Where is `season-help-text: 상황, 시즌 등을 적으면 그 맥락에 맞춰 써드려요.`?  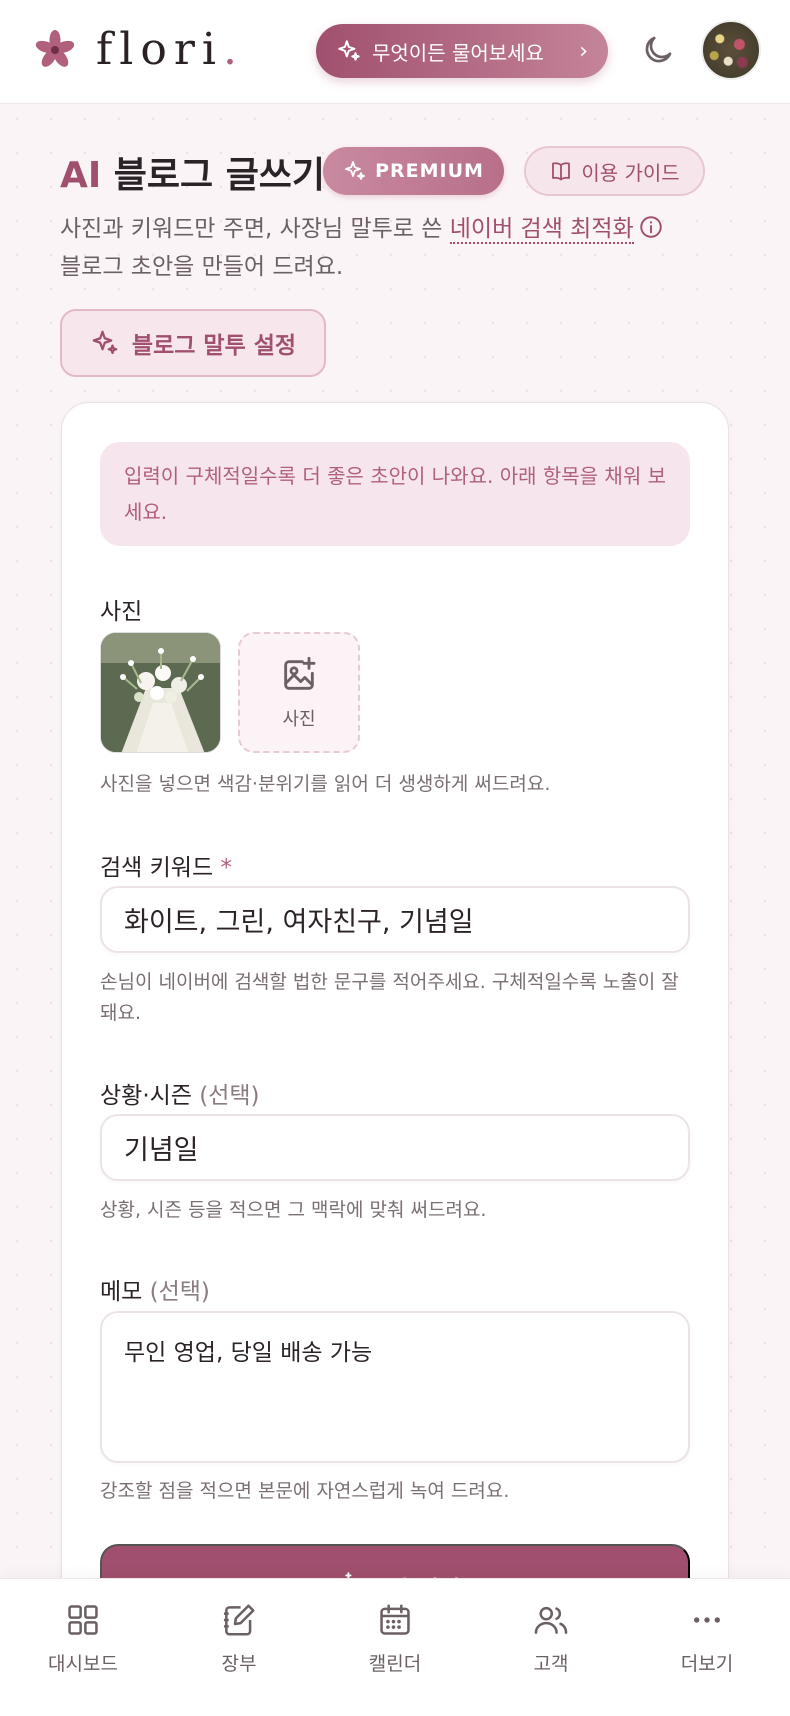
season-help-text: 상황, 시즌 등을 적으면 그 맥락에 맞춰 써드려요. is located at coordinates (293, 1210).